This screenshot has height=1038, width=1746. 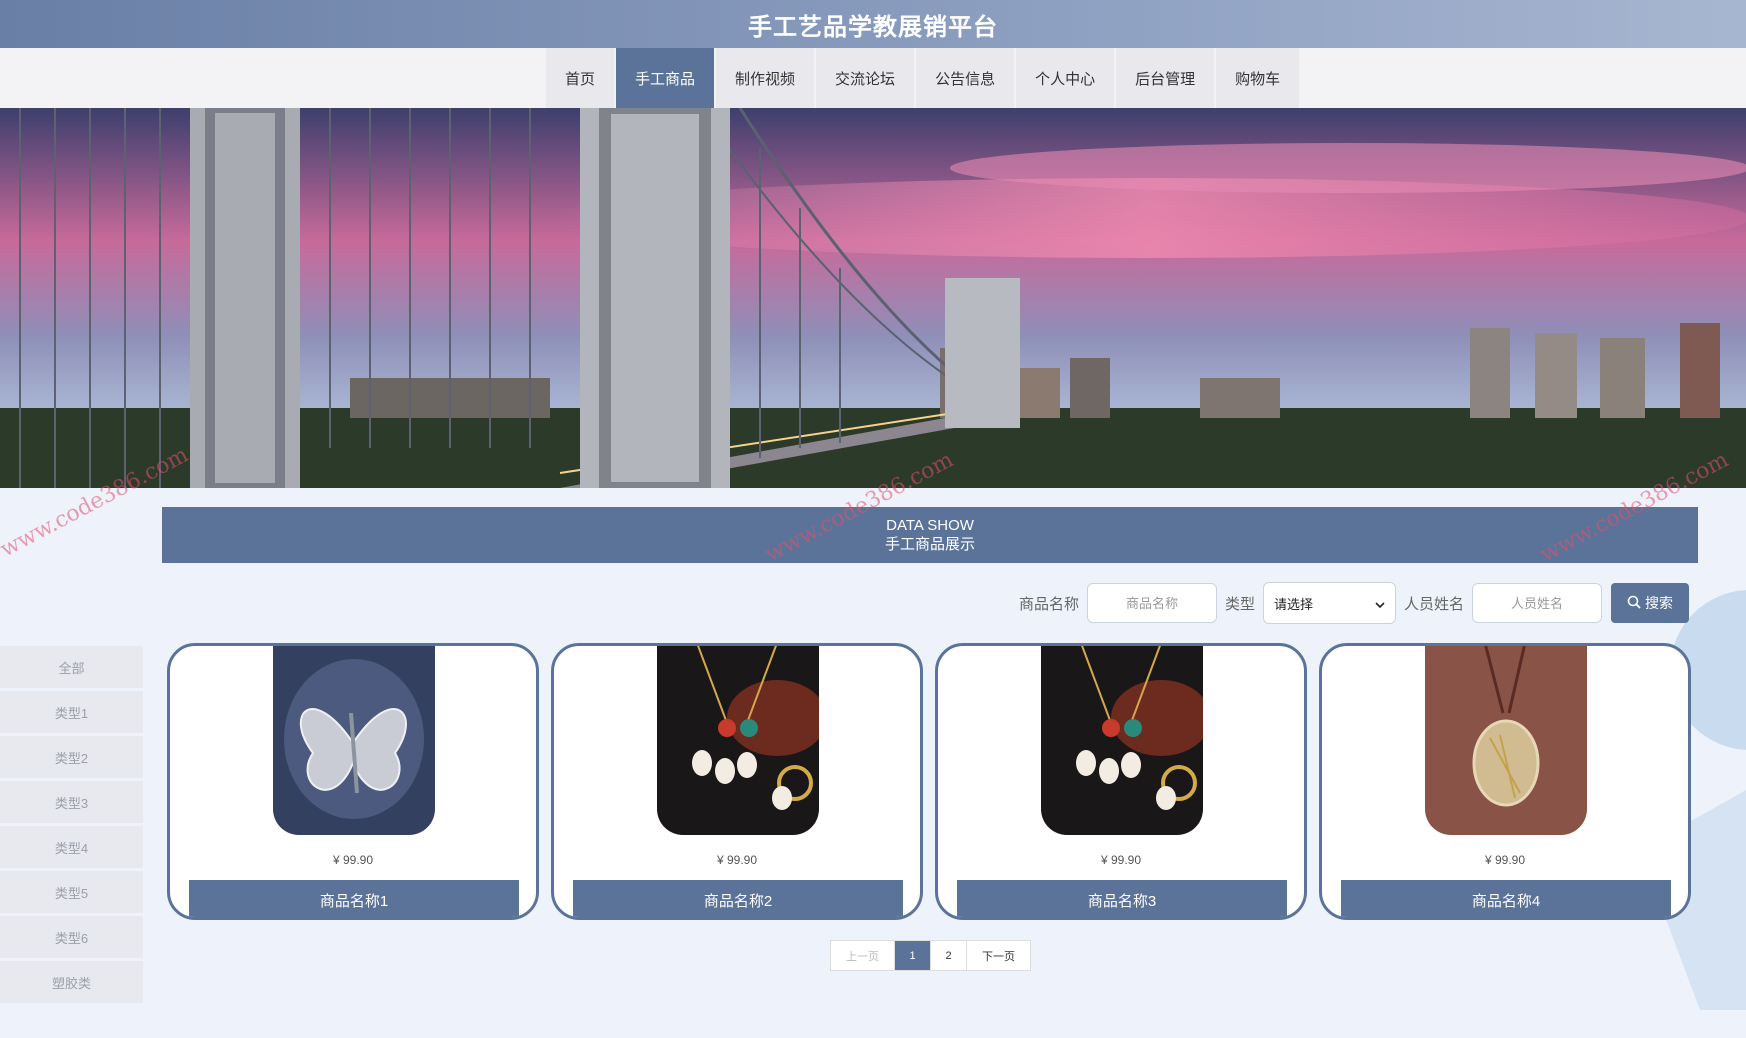 I want to click on category-item-type2: 类型2, so click(x=71, y=757).